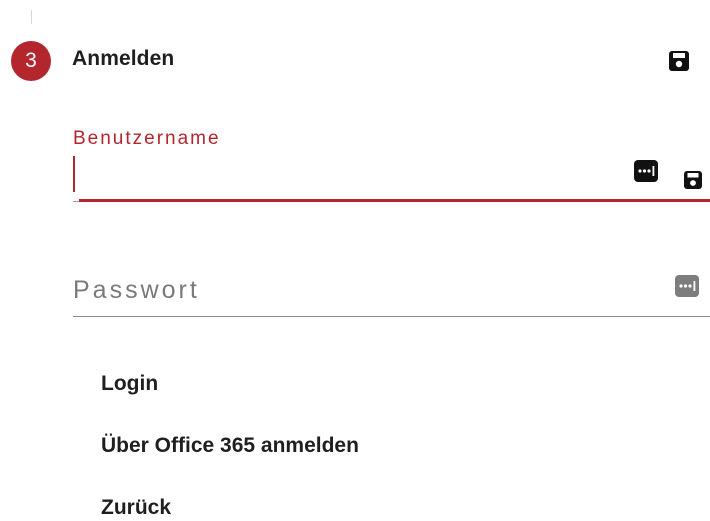 The image size is (710, 521). Describe the element at coordinates (368, 290) in the screenshot. I see `password-input` at that location.